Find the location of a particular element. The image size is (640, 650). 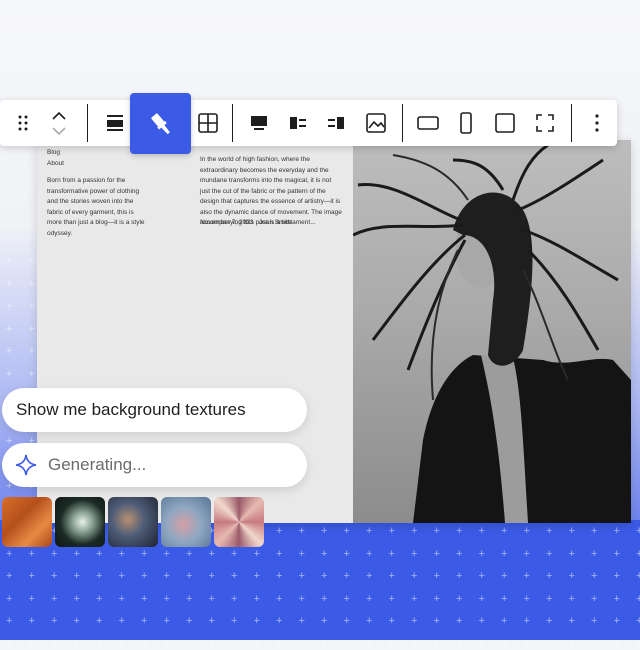

image-icon is located at coordinates (376, 123).